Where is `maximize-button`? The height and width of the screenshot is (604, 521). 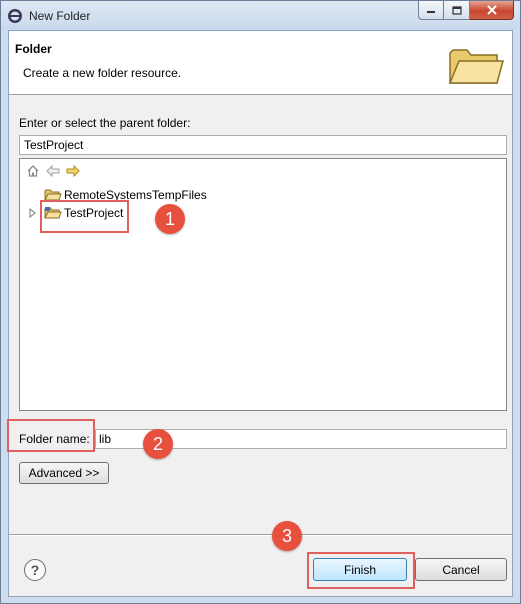
maximize-button is located at coordinates (457, 10).